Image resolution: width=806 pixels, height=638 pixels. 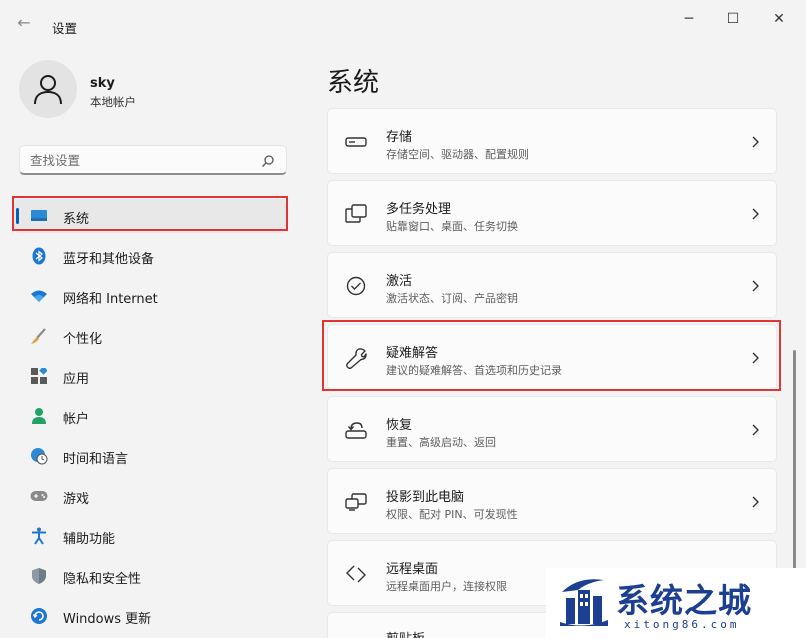 What do you see at coordinates (356, 574) in the screenshot?
I see `remote-desktop-icon` at bounding box center [356, 574].